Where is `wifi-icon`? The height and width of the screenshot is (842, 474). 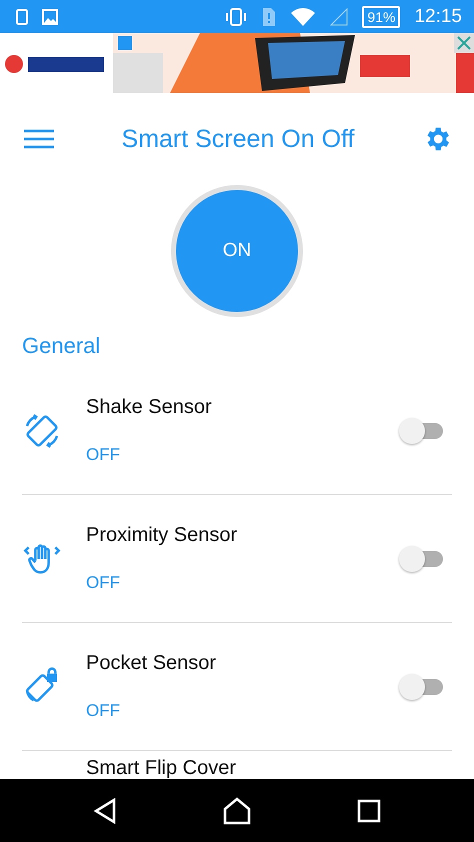 wifi-icon is located at coordinates (303, 16).